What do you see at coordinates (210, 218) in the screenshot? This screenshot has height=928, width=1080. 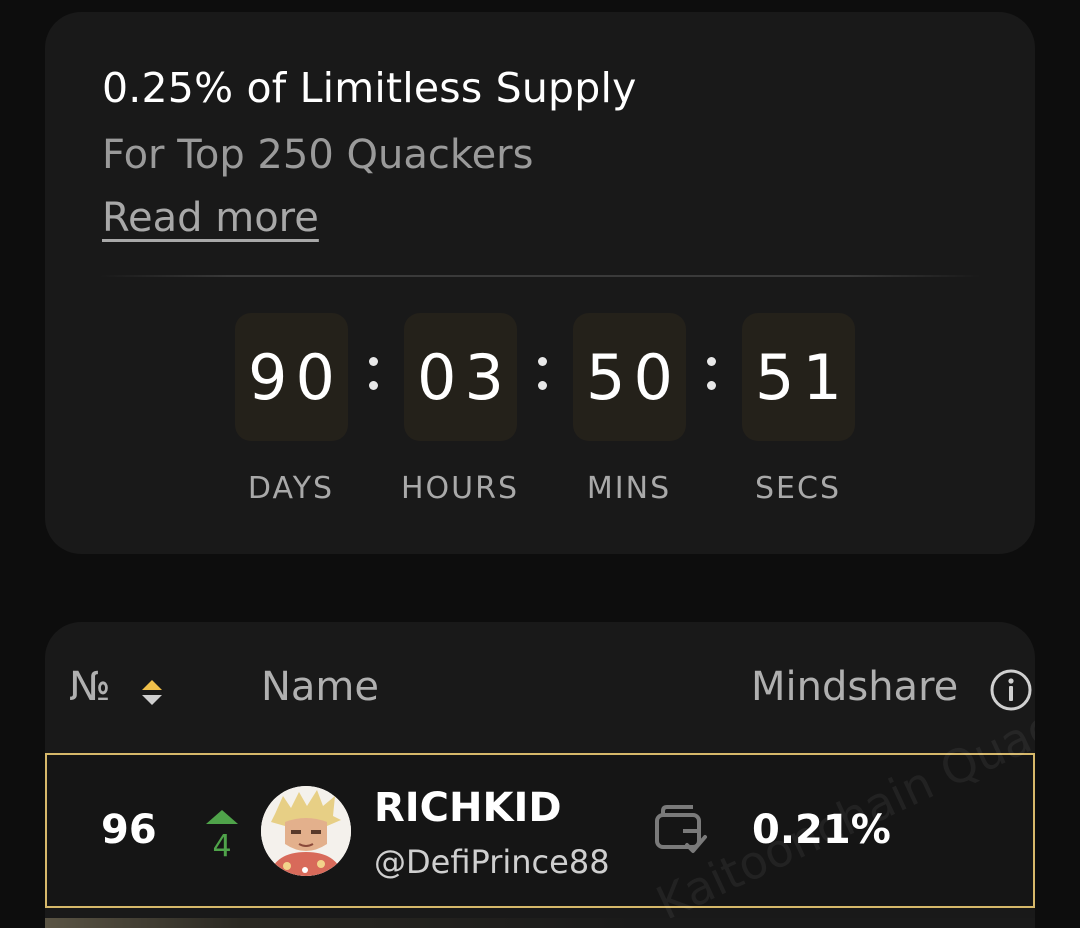 I see `read-more-link: Read more` at bounding box center [210, 218].